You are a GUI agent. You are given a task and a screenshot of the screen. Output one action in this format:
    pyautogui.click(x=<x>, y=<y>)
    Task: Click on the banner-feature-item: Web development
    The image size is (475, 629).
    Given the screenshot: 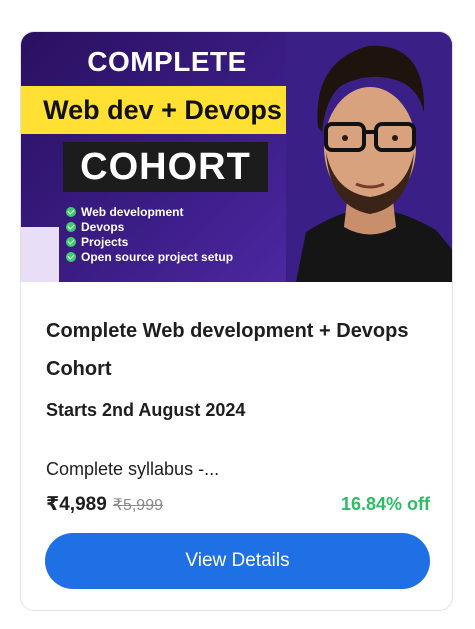 What is the action you would take?
    pyautogui.click(x=149, y=211)
    